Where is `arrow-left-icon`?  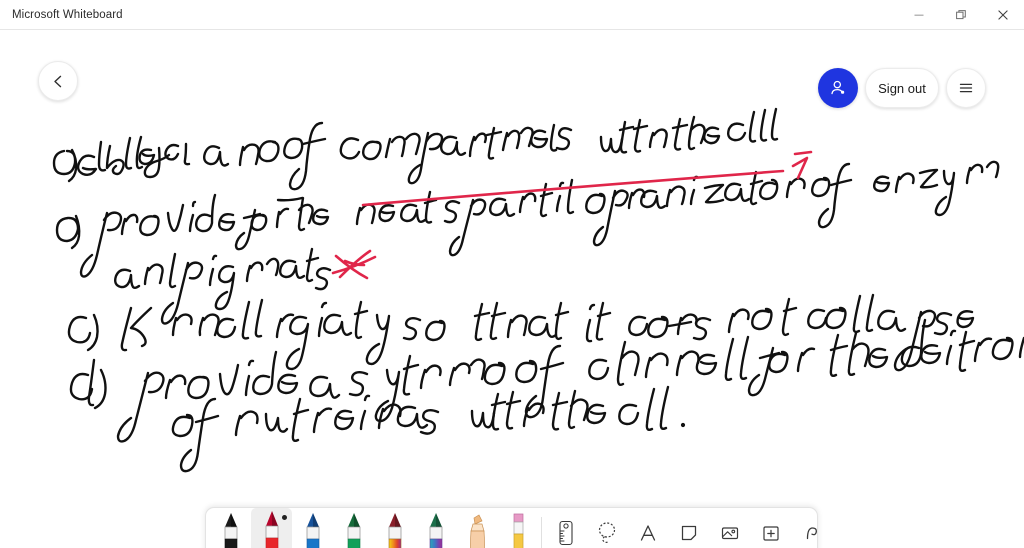 arrow-left-icon is located at coordinates (57, 81).